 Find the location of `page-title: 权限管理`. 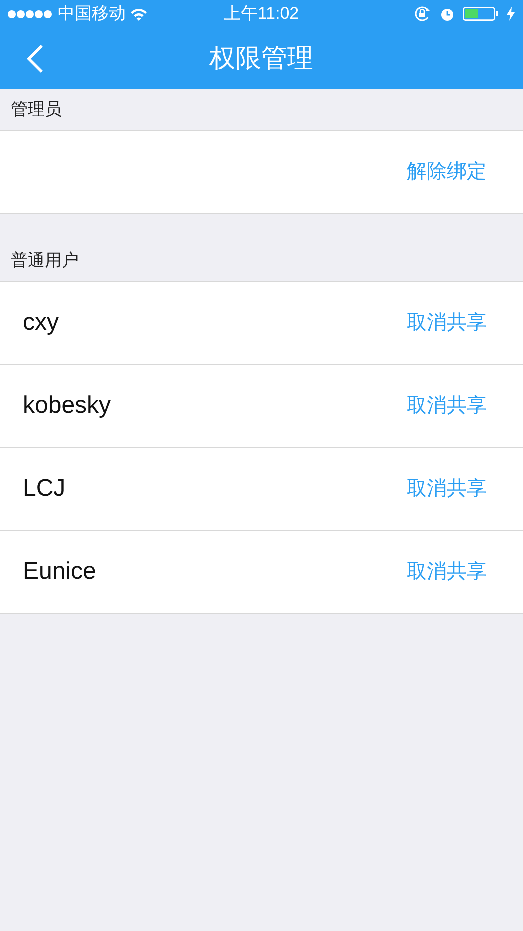

page-title: 权限管理 is located at coordinates (262, 58).